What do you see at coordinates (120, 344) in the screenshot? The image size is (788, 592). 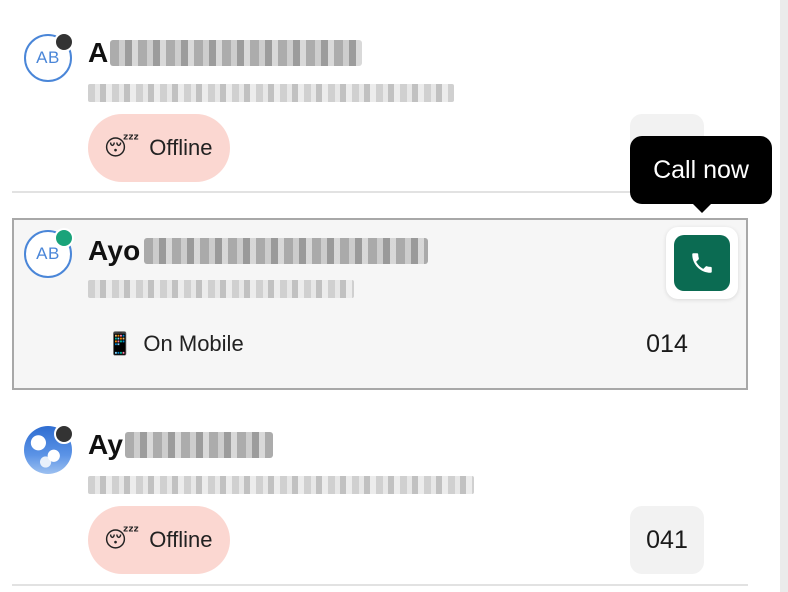 I see `mobile-phone-icon: 📱` at bounding box center [120, 344].